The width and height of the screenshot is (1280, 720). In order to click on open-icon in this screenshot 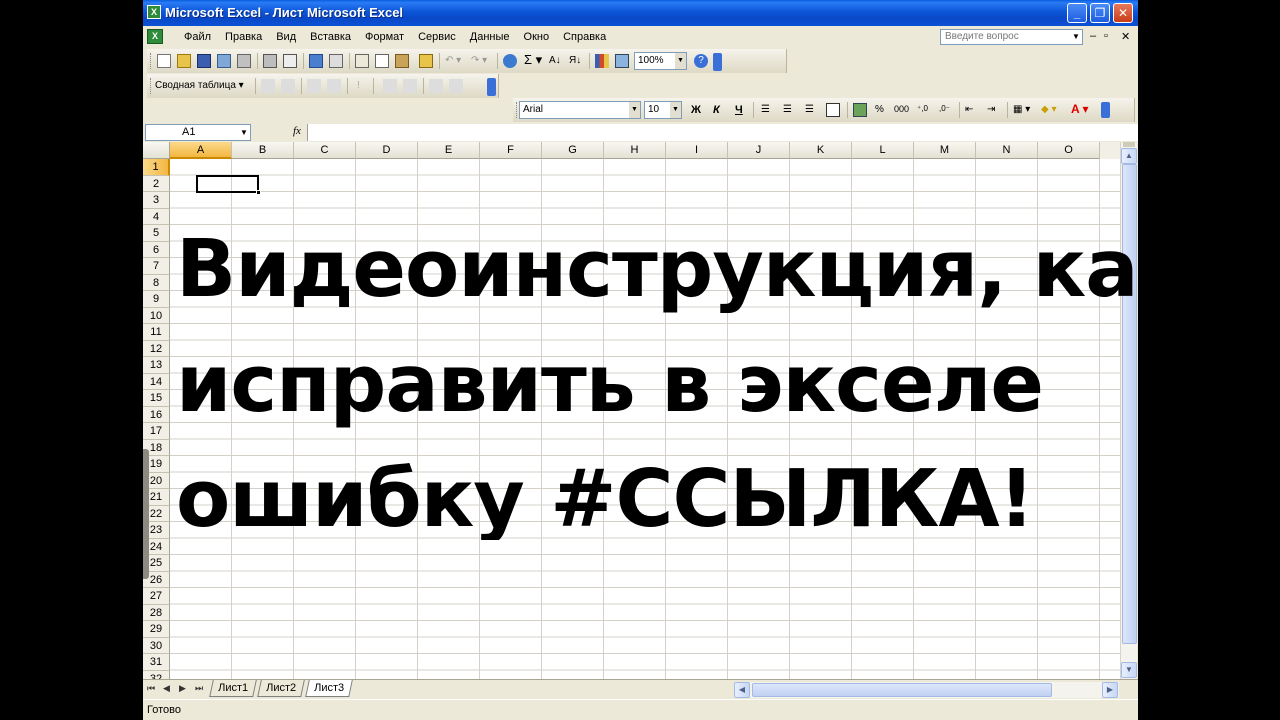, I will do `click(184, 61)`.